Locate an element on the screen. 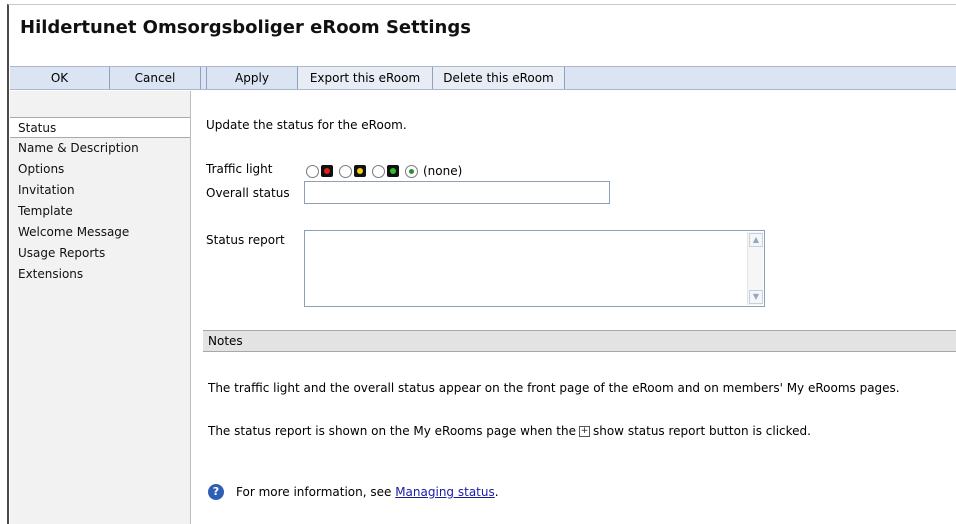 The height and width of the screenshot is (524, 956). expand-plus-icon: + is located at coordinates (584, 431).